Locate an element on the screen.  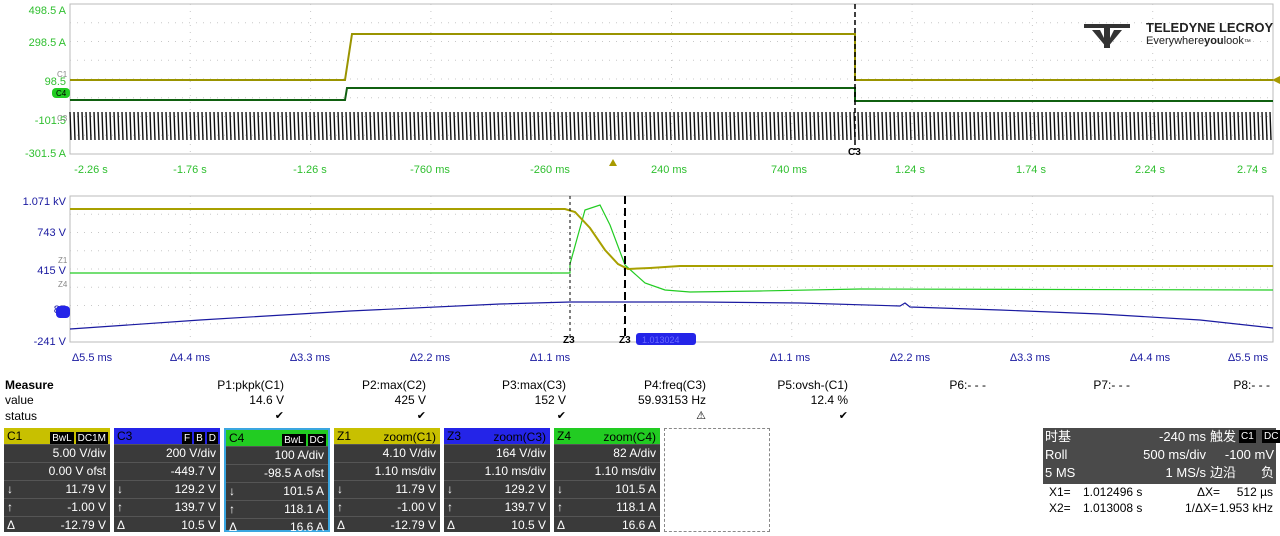
measure-p4-value: 59.93153 Hz is located at coordinates (671, 400).